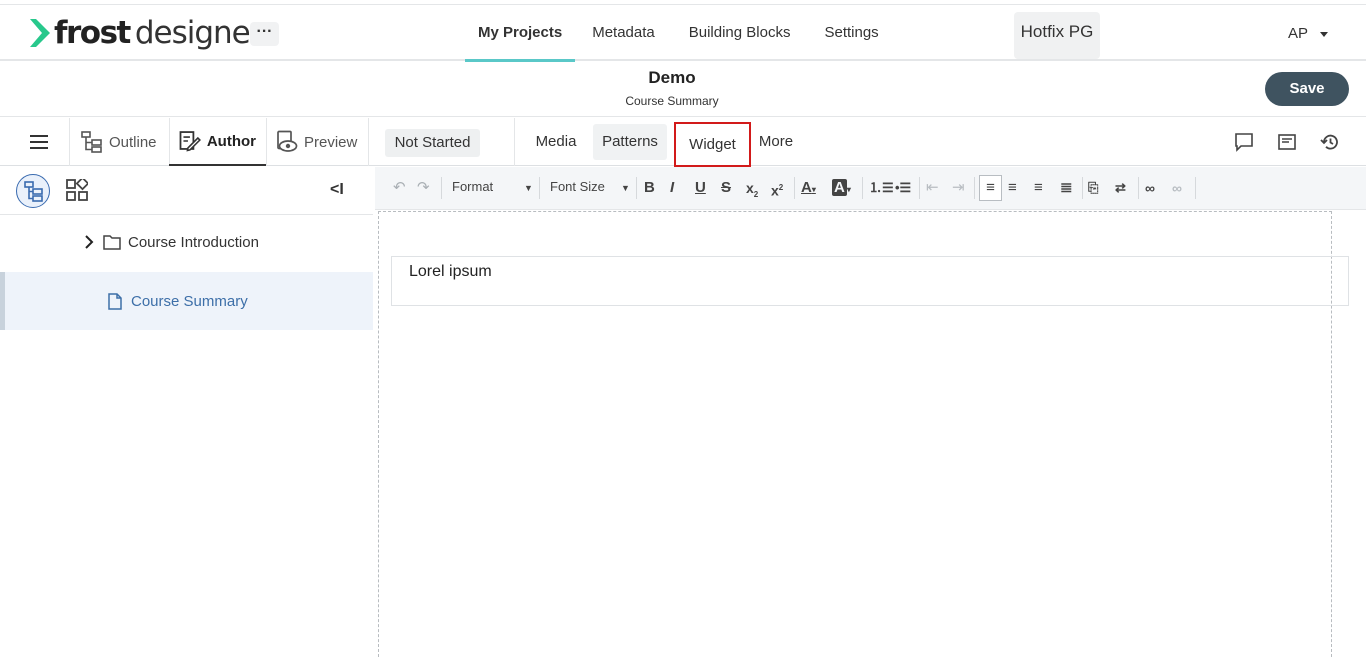 Image resolution: width=1366 pixels, height=657 pixels. What do you see at coordinates (630, 142) in the screenshot?
I see `tab-patterns: Patterns` at bounding box center [630, 142].